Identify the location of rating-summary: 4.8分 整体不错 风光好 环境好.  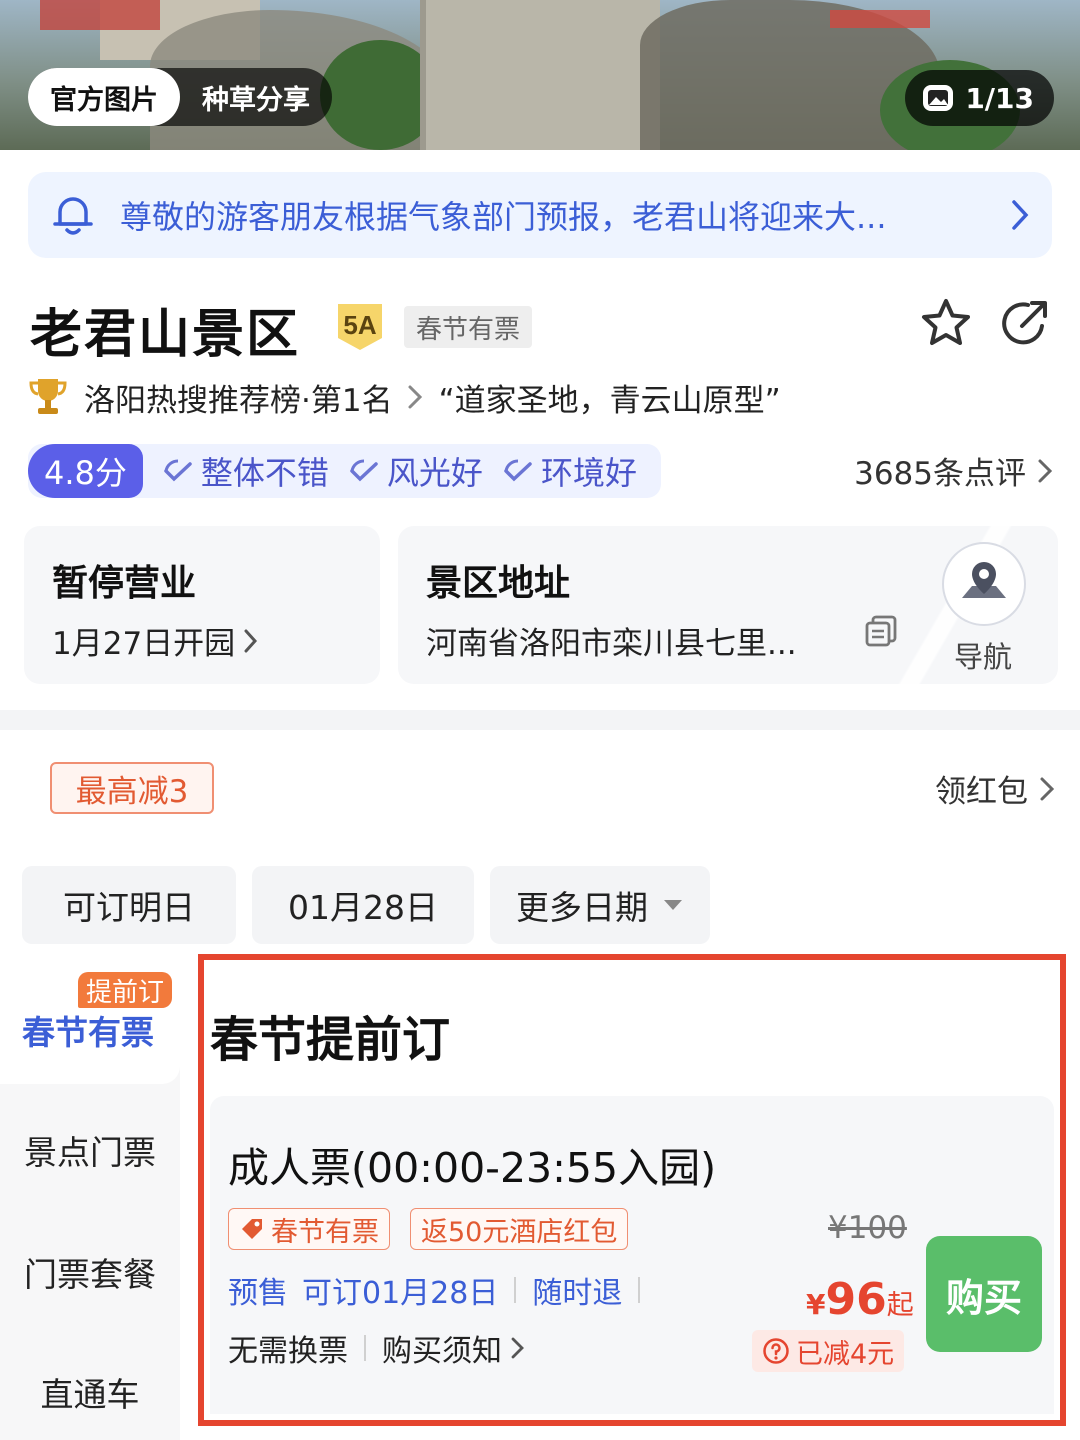
(344, 471).